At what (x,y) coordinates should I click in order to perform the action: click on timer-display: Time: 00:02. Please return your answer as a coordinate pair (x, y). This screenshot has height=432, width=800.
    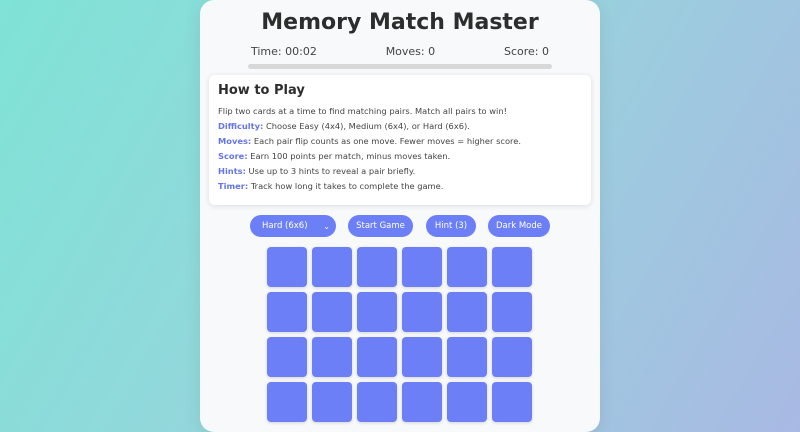
    Looking at the image, I should click on (284, 51).